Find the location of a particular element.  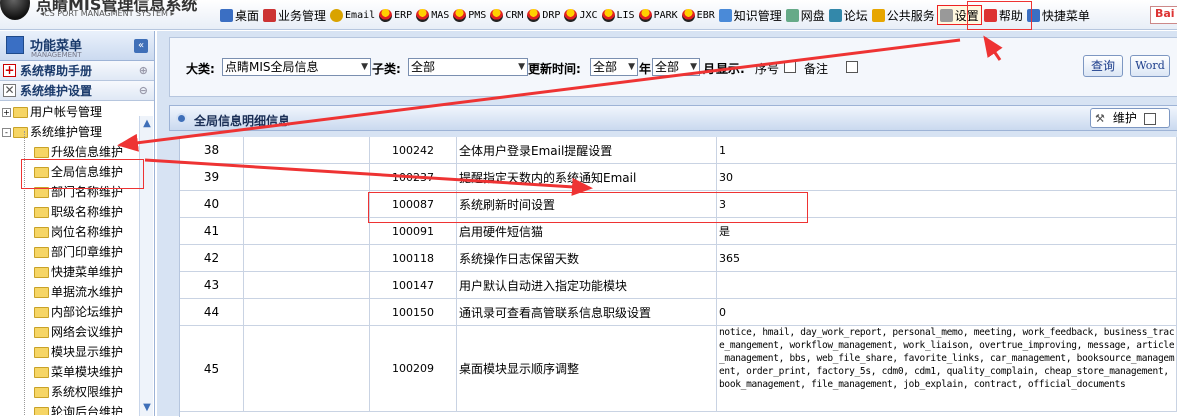

section-label: 系统帮助手册 is located at coordinates (56, 71).